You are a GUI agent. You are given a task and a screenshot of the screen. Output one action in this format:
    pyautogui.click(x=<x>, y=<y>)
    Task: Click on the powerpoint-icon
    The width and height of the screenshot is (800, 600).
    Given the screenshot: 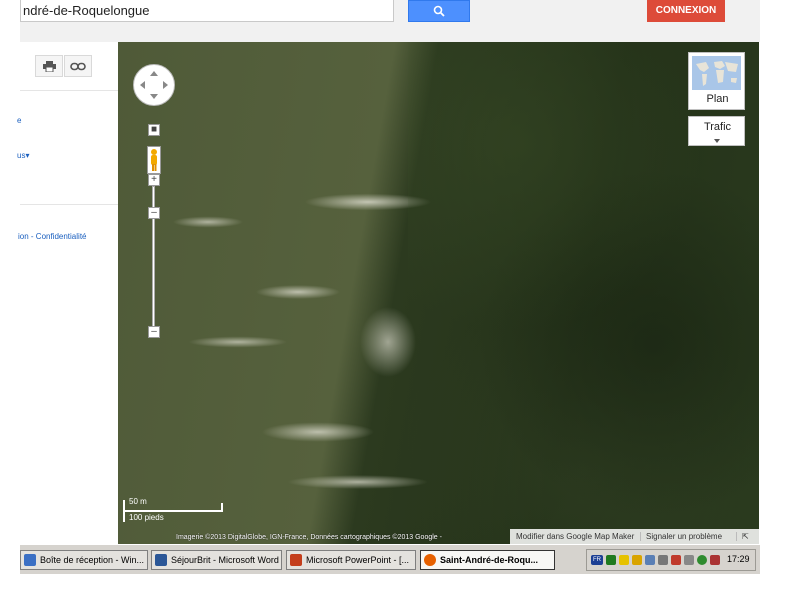 What is the action you would take?
    pyautogui.click(x=296, y=560)
    